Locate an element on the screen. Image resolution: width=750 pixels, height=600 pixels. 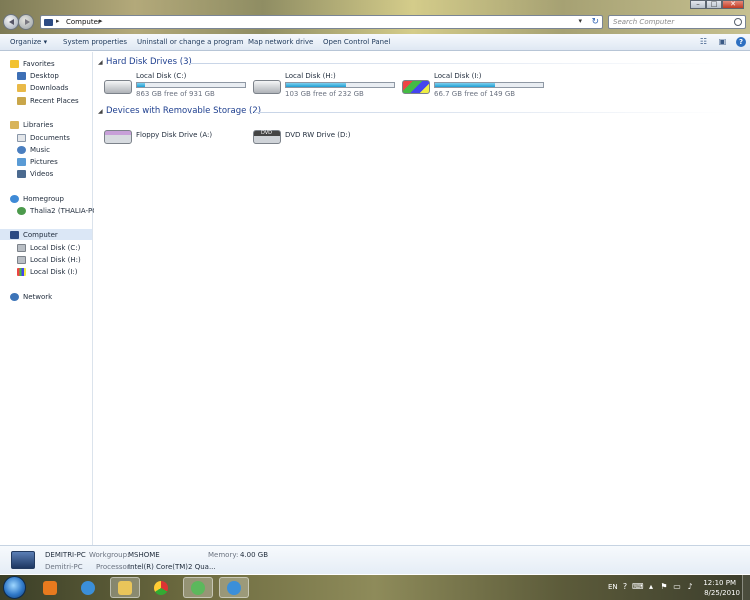
drive-tile-c: Local Disk (C:) 863 GB free of 931 GB is located at coordinates (179, 87).